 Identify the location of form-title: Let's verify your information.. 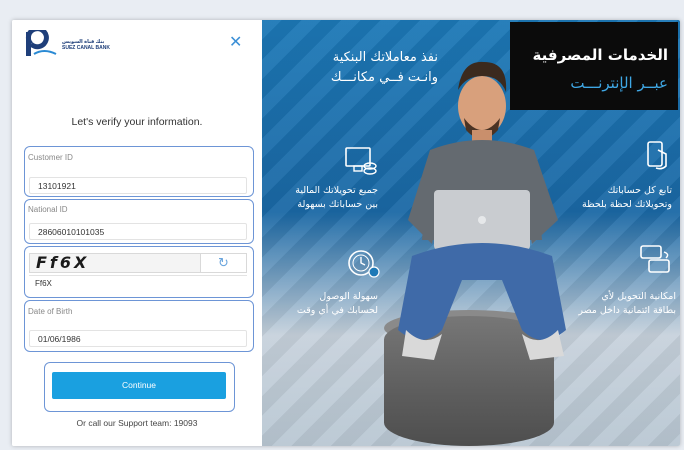
(137, 122).